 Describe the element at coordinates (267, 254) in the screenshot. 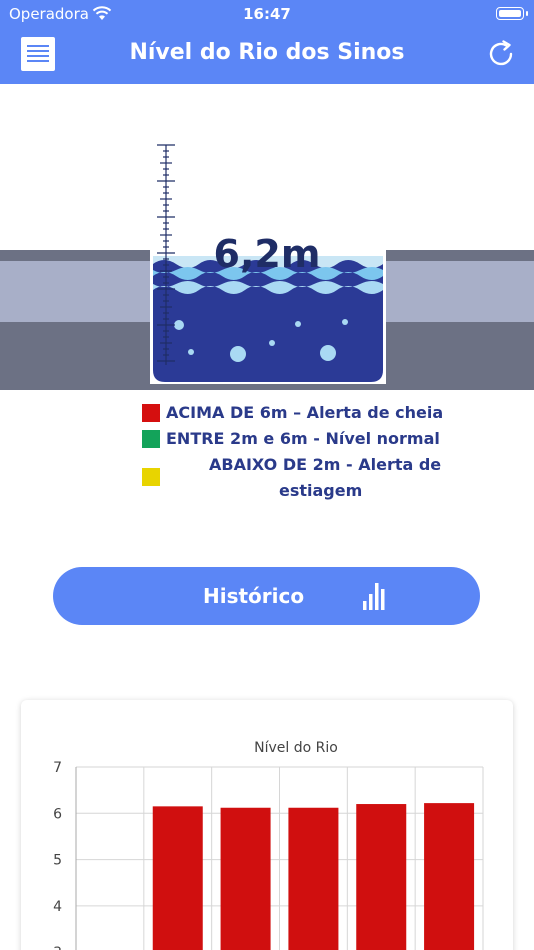

I see `river-level-value: 6,2m` at that location.